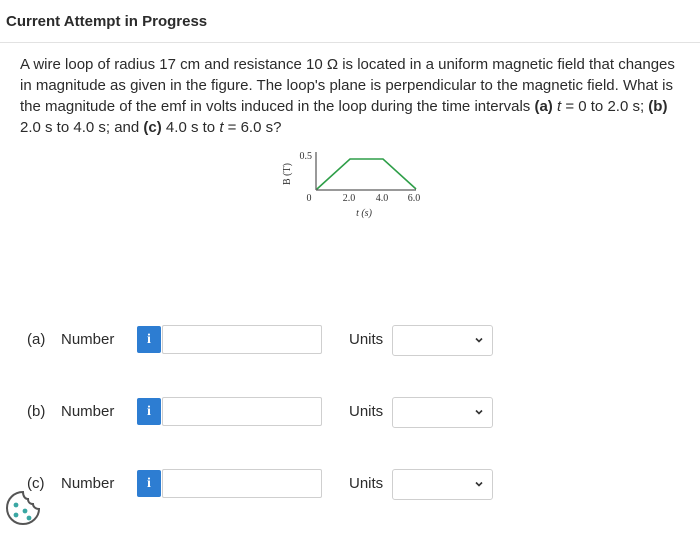  What do you see at coordinates (287, 174) in the screenshot?
I see `graph-y-label: B (T)` at bounding box center [287, 174].